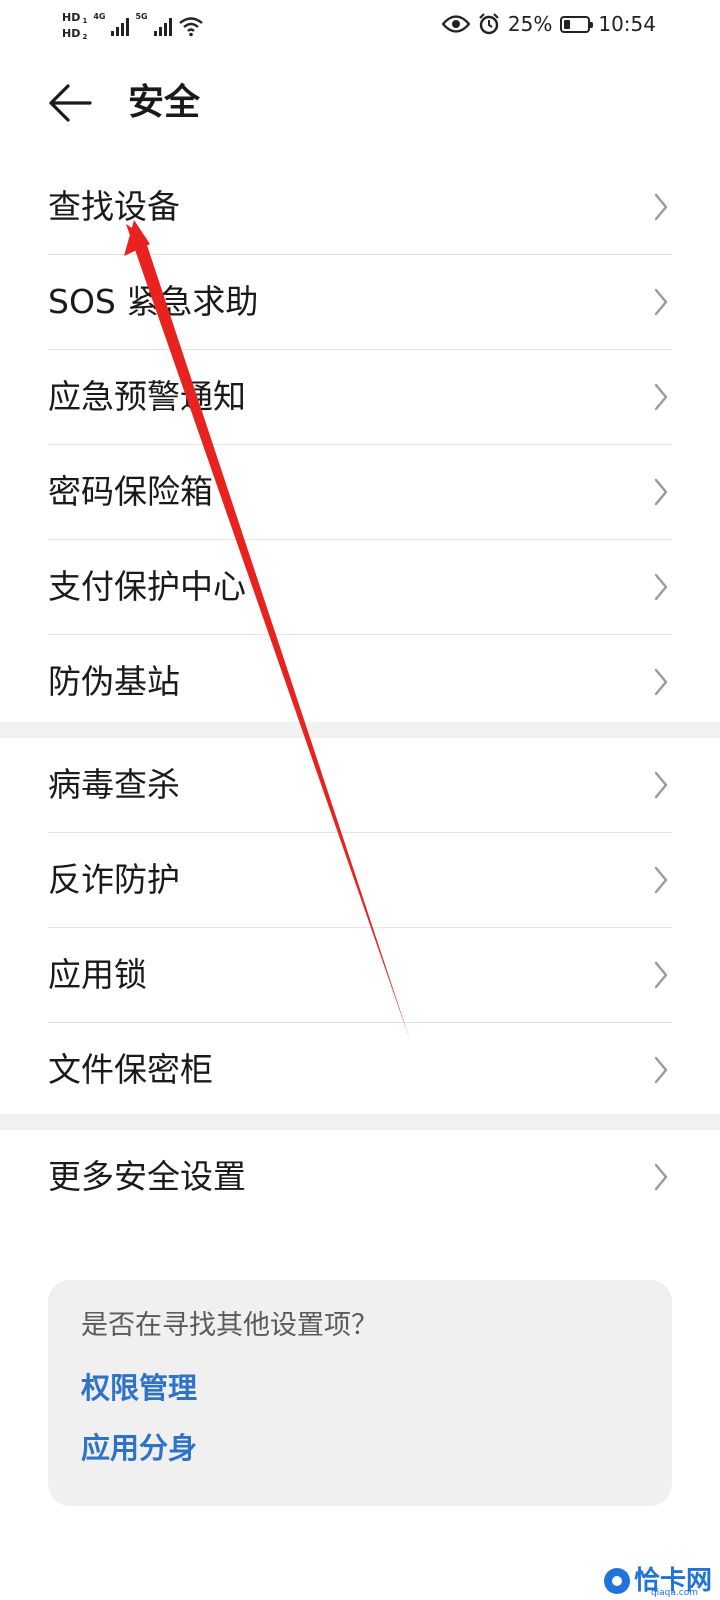 This screenshot has height=1600, width=720. Describe the element at coordinates (85, 37) in the screenshot. I see `sim2-sub: 2` at that location.